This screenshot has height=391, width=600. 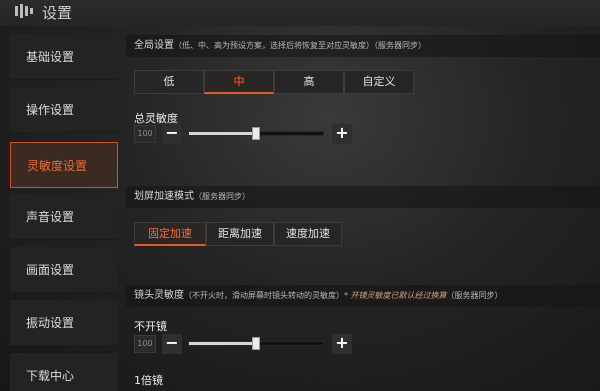 I want to click on sidebar-item-label: 下载中心, so click(x=50, y=376).